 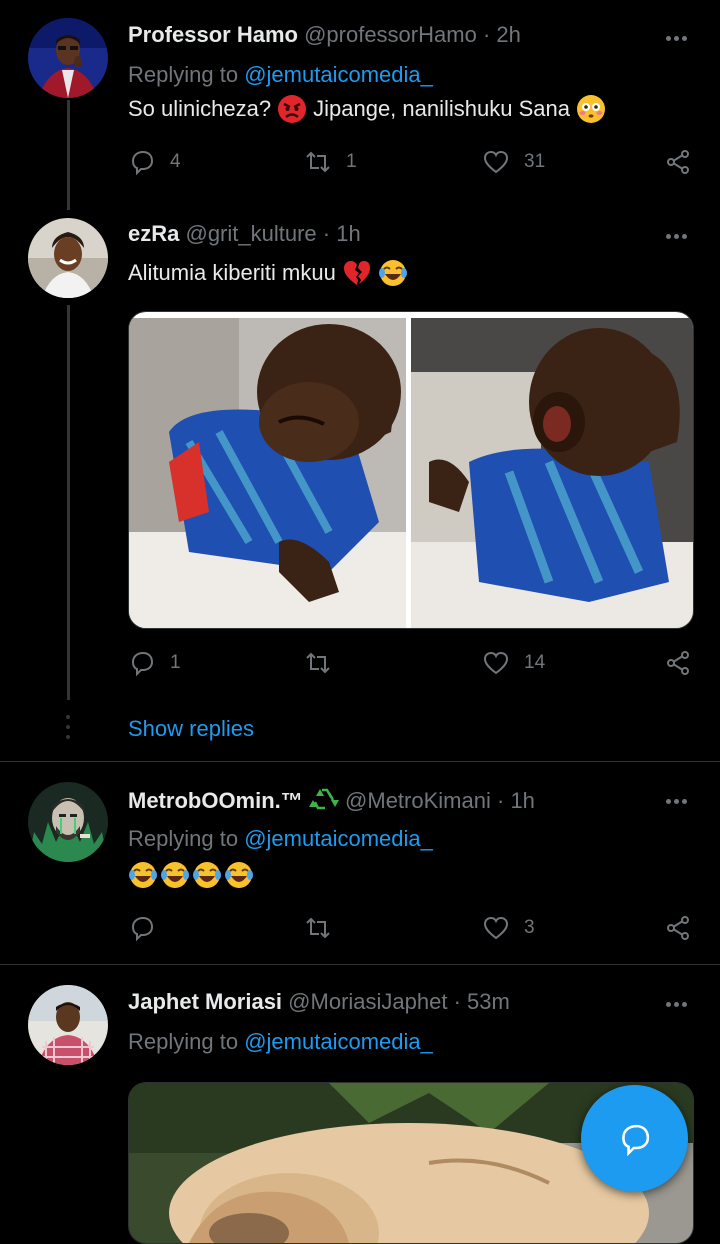 I want to click on like-button: 31, so click(x=513, y=162).